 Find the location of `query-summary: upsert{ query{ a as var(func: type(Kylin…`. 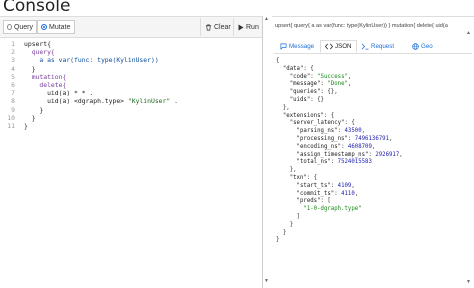

query-summary: upsert{ query{ a as var(func: type(Kylin… is located at coordinates (361, 26).